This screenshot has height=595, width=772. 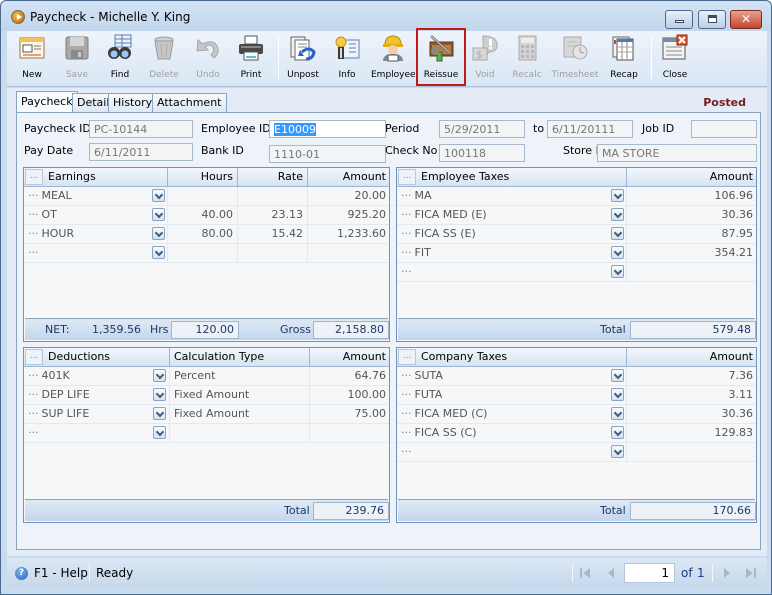 I want to click on recalc-button: Recalc, so click(x=527, y=58).